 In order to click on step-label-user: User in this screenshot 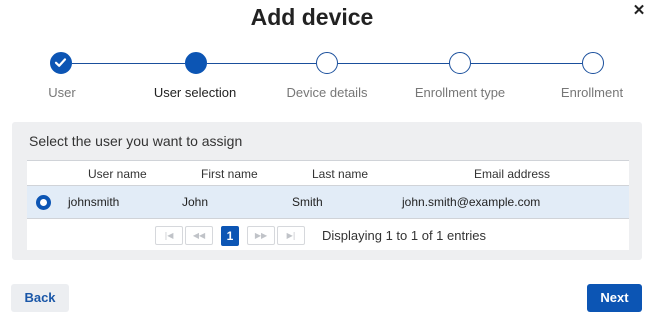, I will do `click(62, 92)`.